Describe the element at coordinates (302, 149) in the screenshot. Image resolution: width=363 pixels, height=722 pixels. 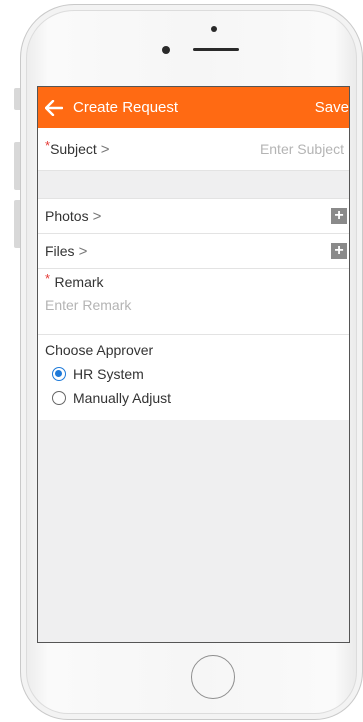
I see `subject-input: Enter Subject` at that location.